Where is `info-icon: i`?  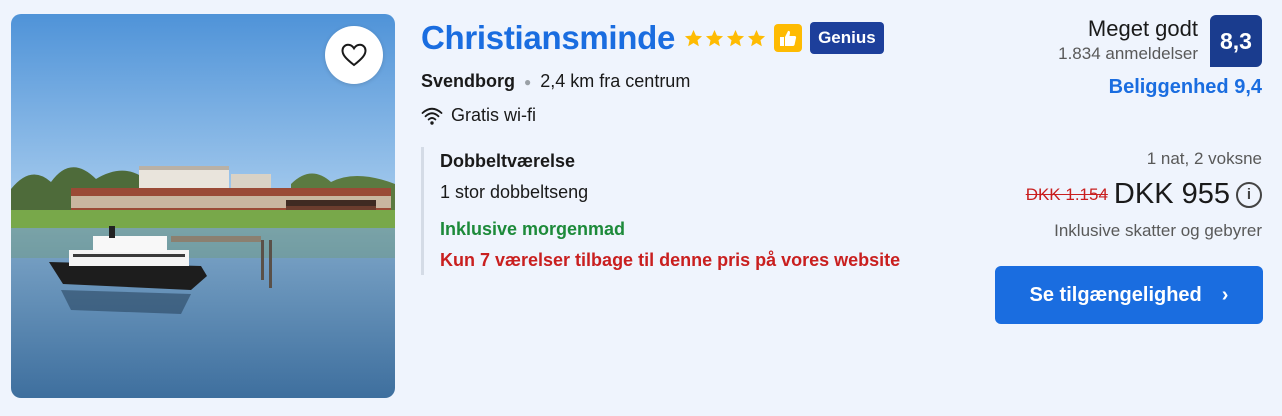
info-icon: i is located at coordinates (1249, 194).